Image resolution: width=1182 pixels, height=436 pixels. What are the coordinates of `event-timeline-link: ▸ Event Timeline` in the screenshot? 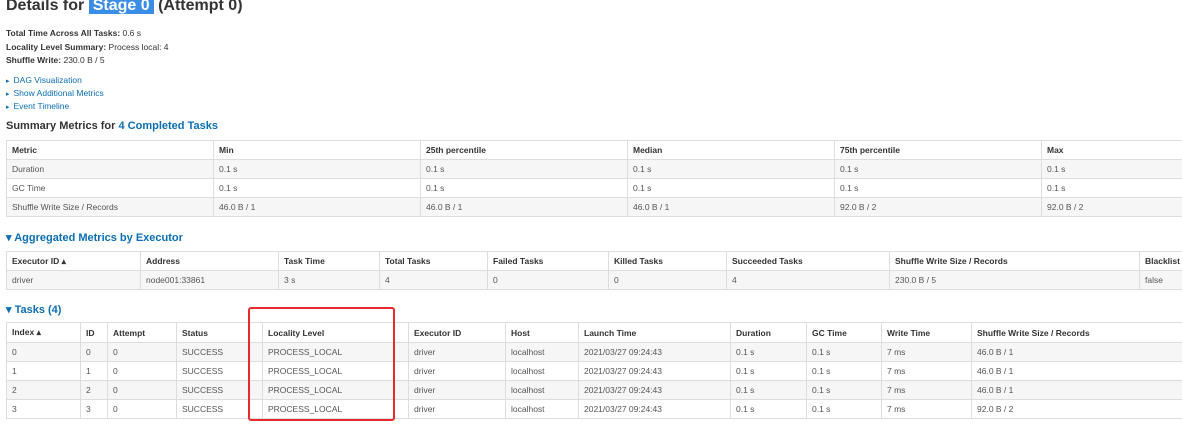 It's located at (37, 106).